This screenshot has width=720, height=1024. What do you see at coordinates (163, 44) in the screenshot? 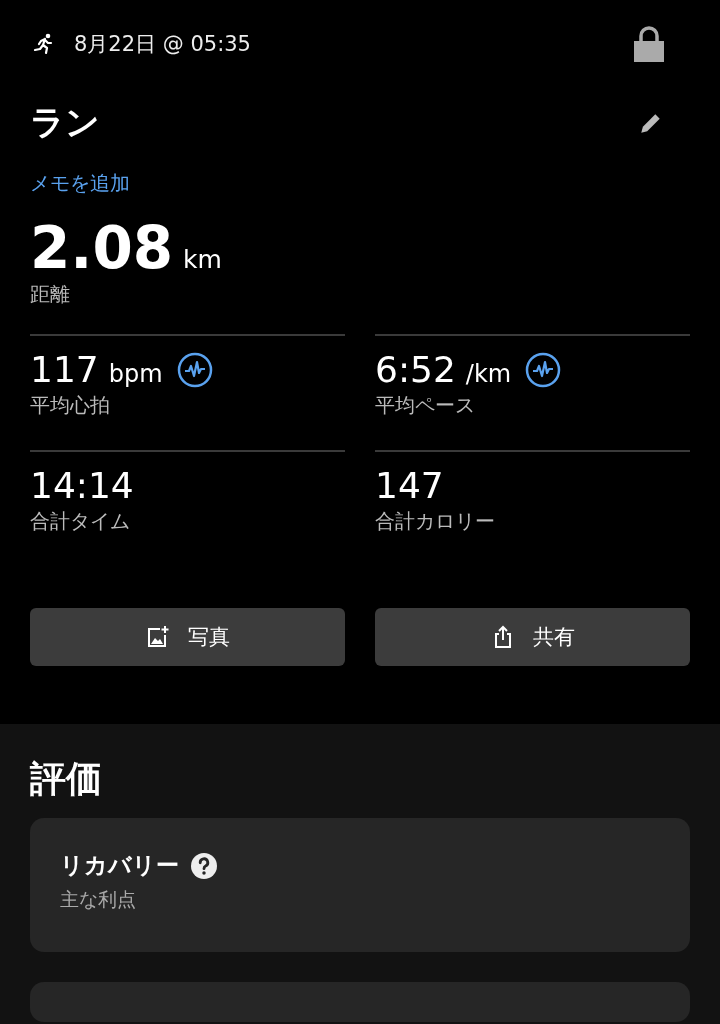
I see `activity-date: 8月22日 @ 05:35` at bounding box center [163, 44].